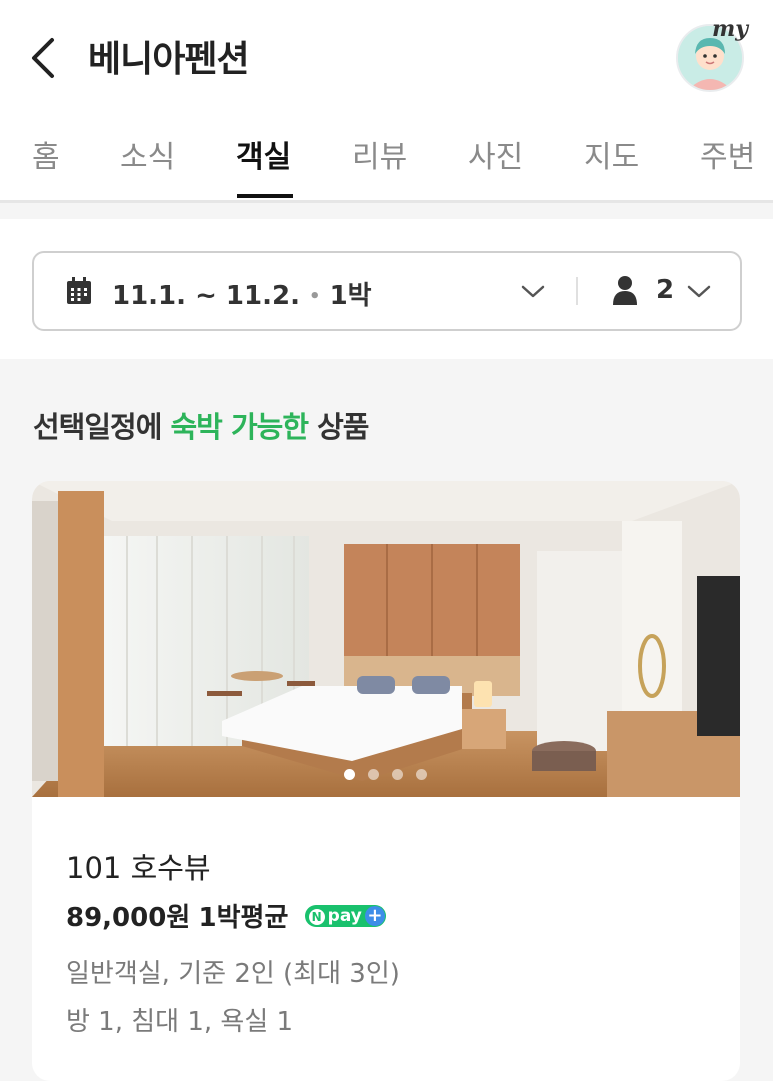 Image resolution: width=773 pixels, height=1081 pixels. Describe the element at coordinates (577, 291) in the screenshot. I see `filter-divider` at that location.